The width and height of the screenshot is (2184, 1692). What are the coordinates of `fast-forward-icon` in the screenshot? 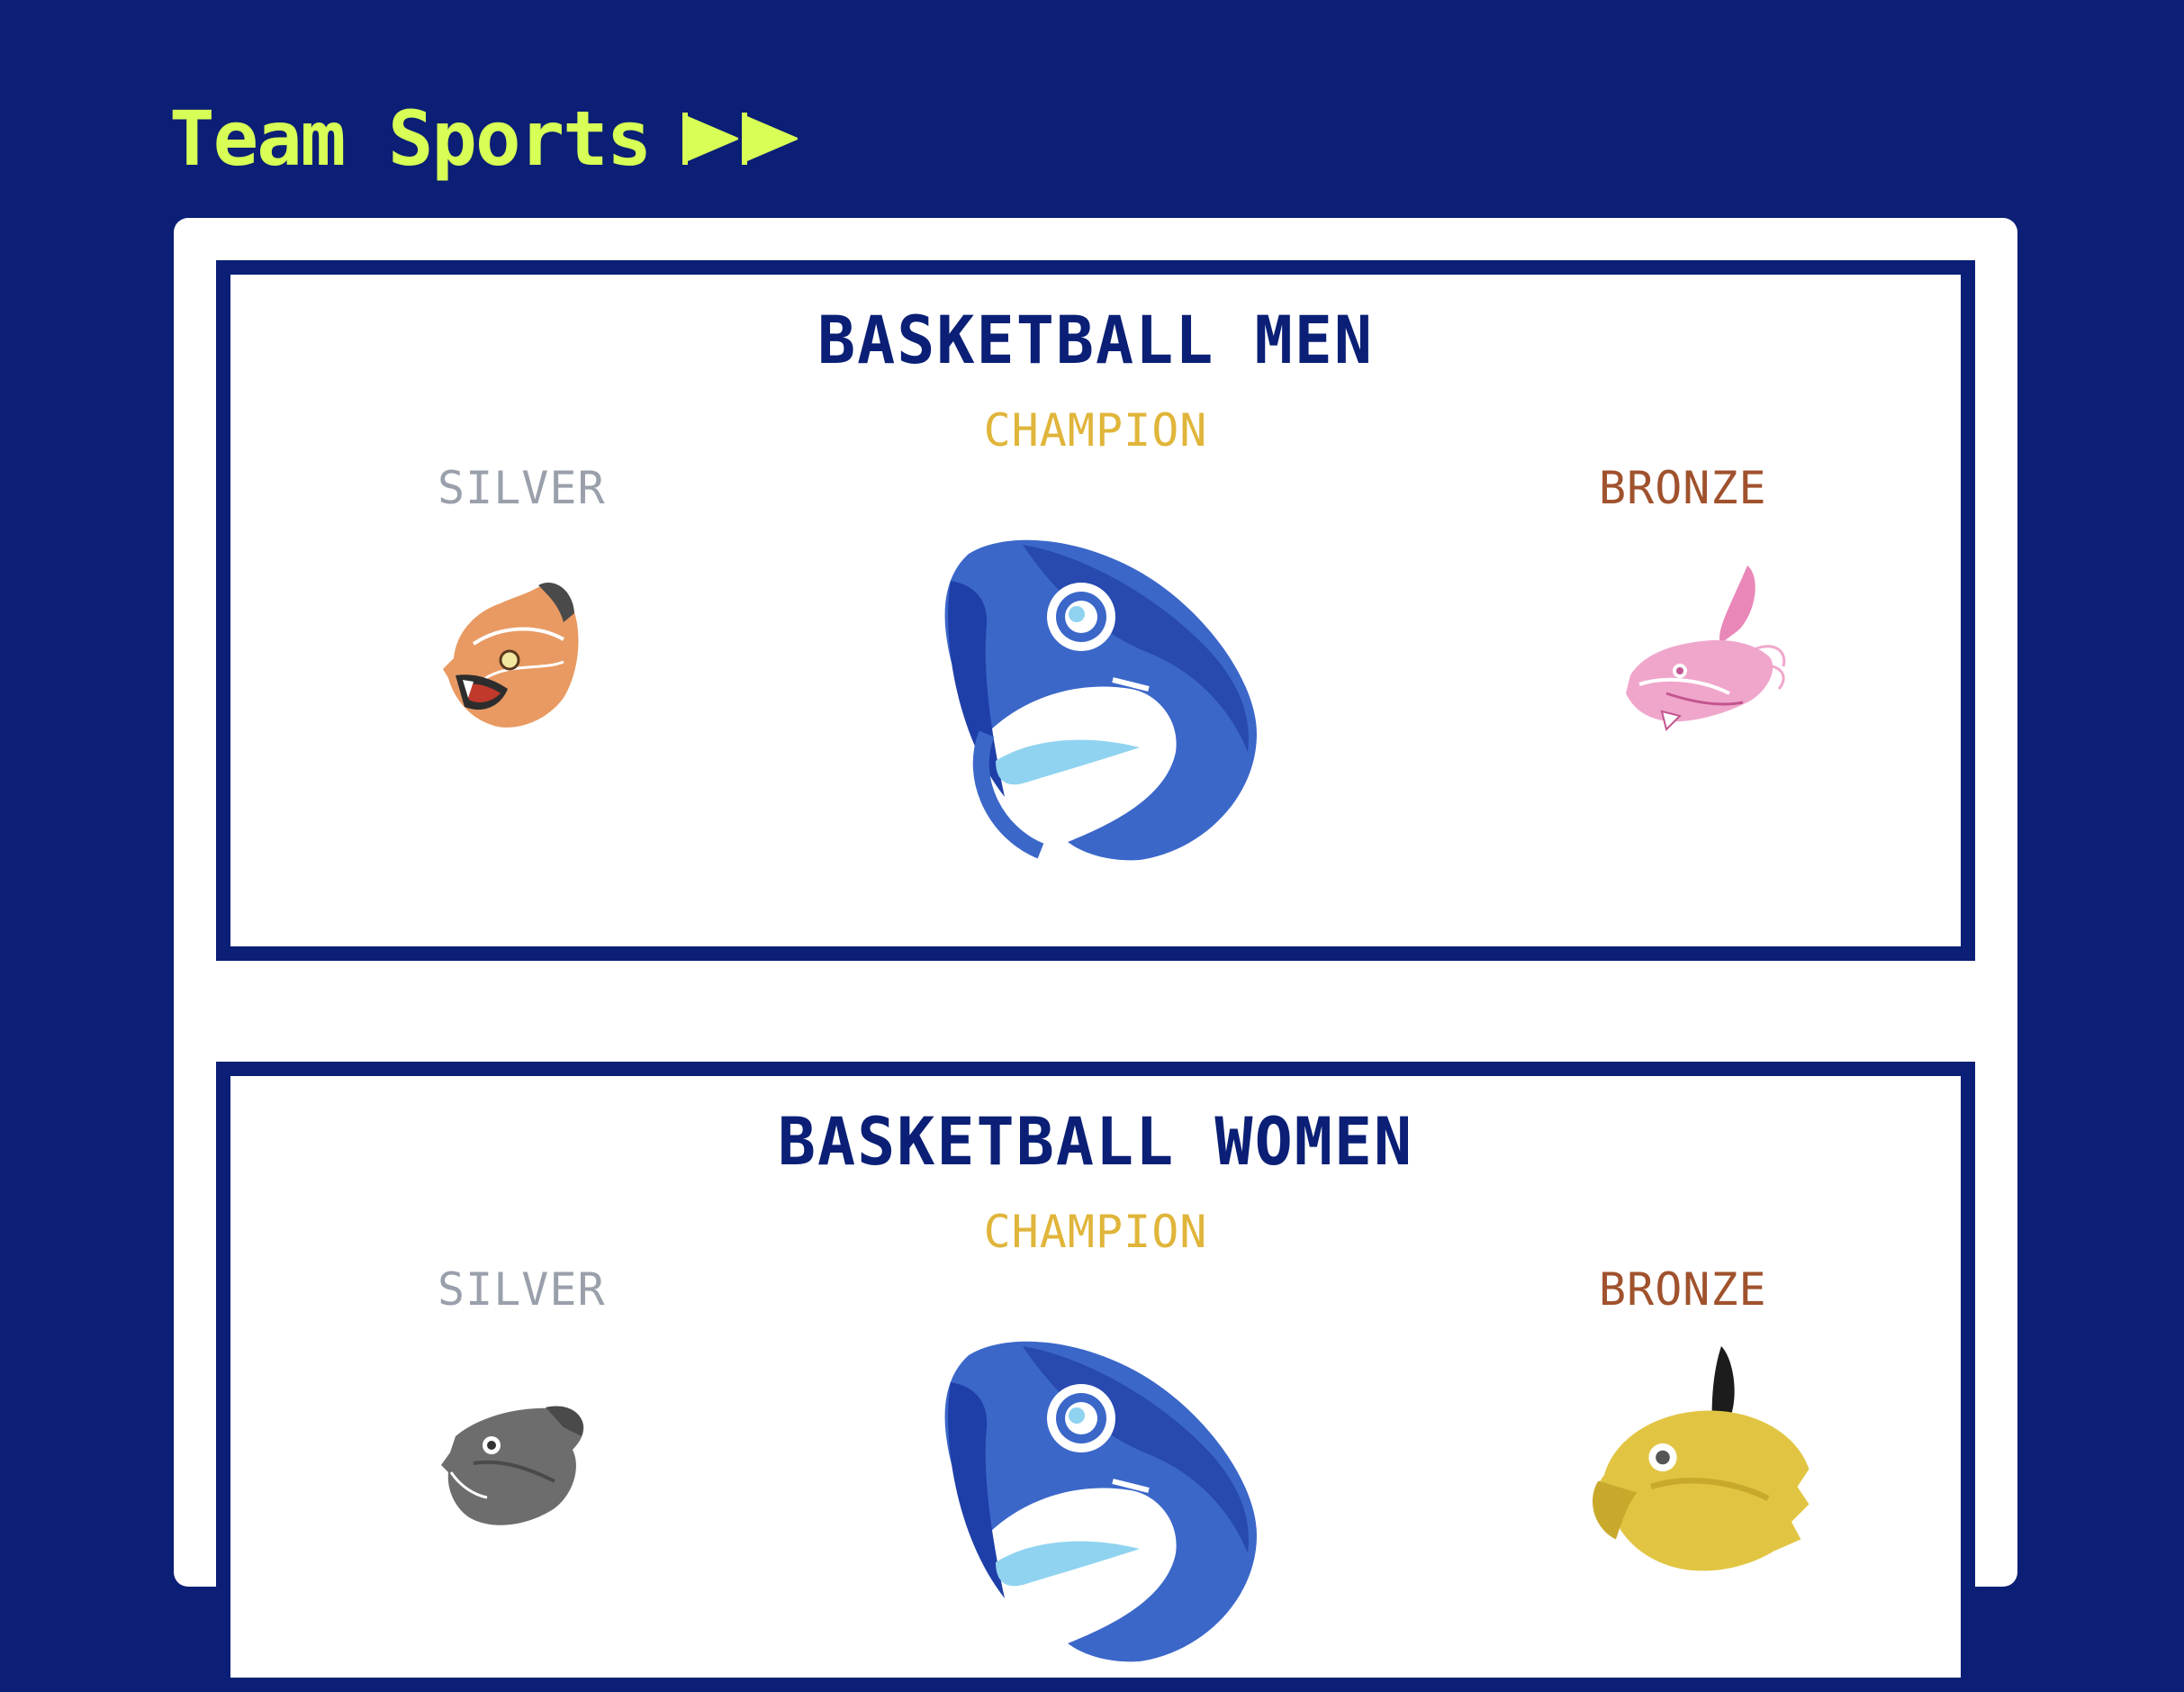 It's located at (740, 139).